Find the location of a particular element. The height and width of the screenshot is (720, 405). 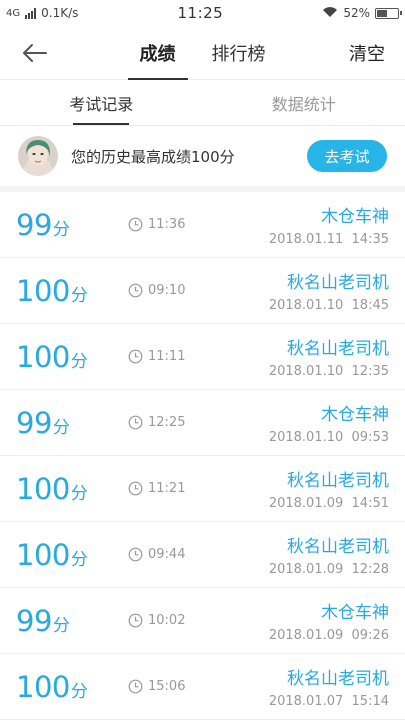

duration-text: 10:02 is located at coordinates (167, 620).